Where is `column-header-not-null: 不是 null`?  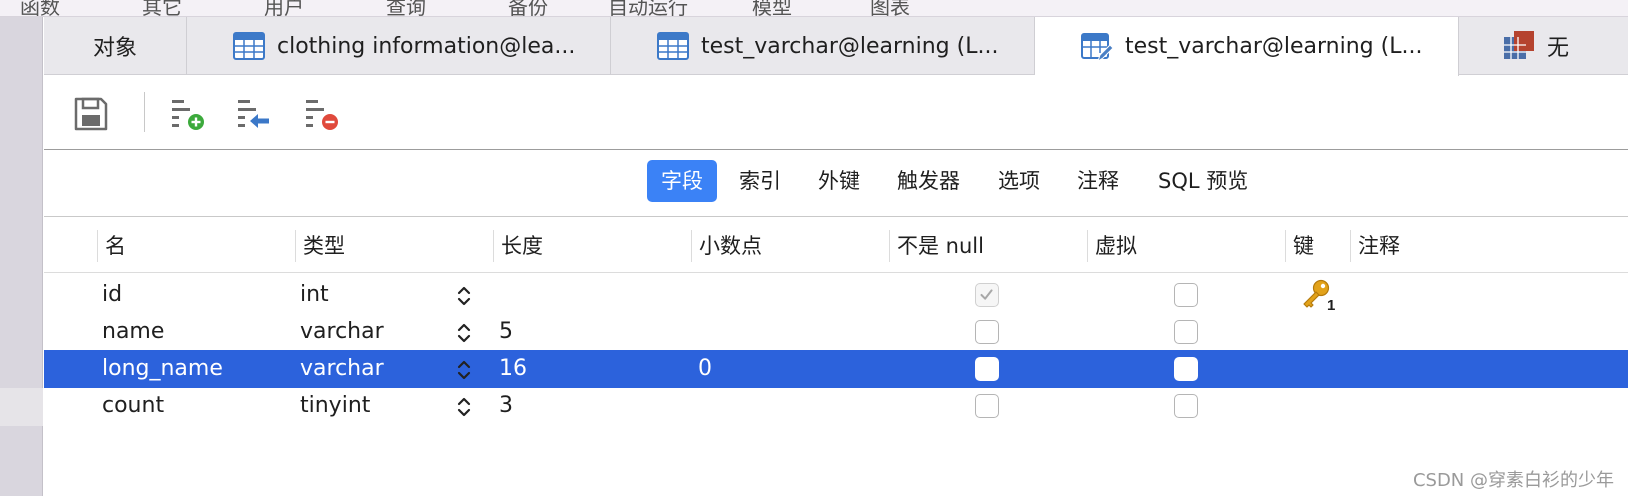 column-header-not-null: 不是 null is located at coordinates (936, 246).